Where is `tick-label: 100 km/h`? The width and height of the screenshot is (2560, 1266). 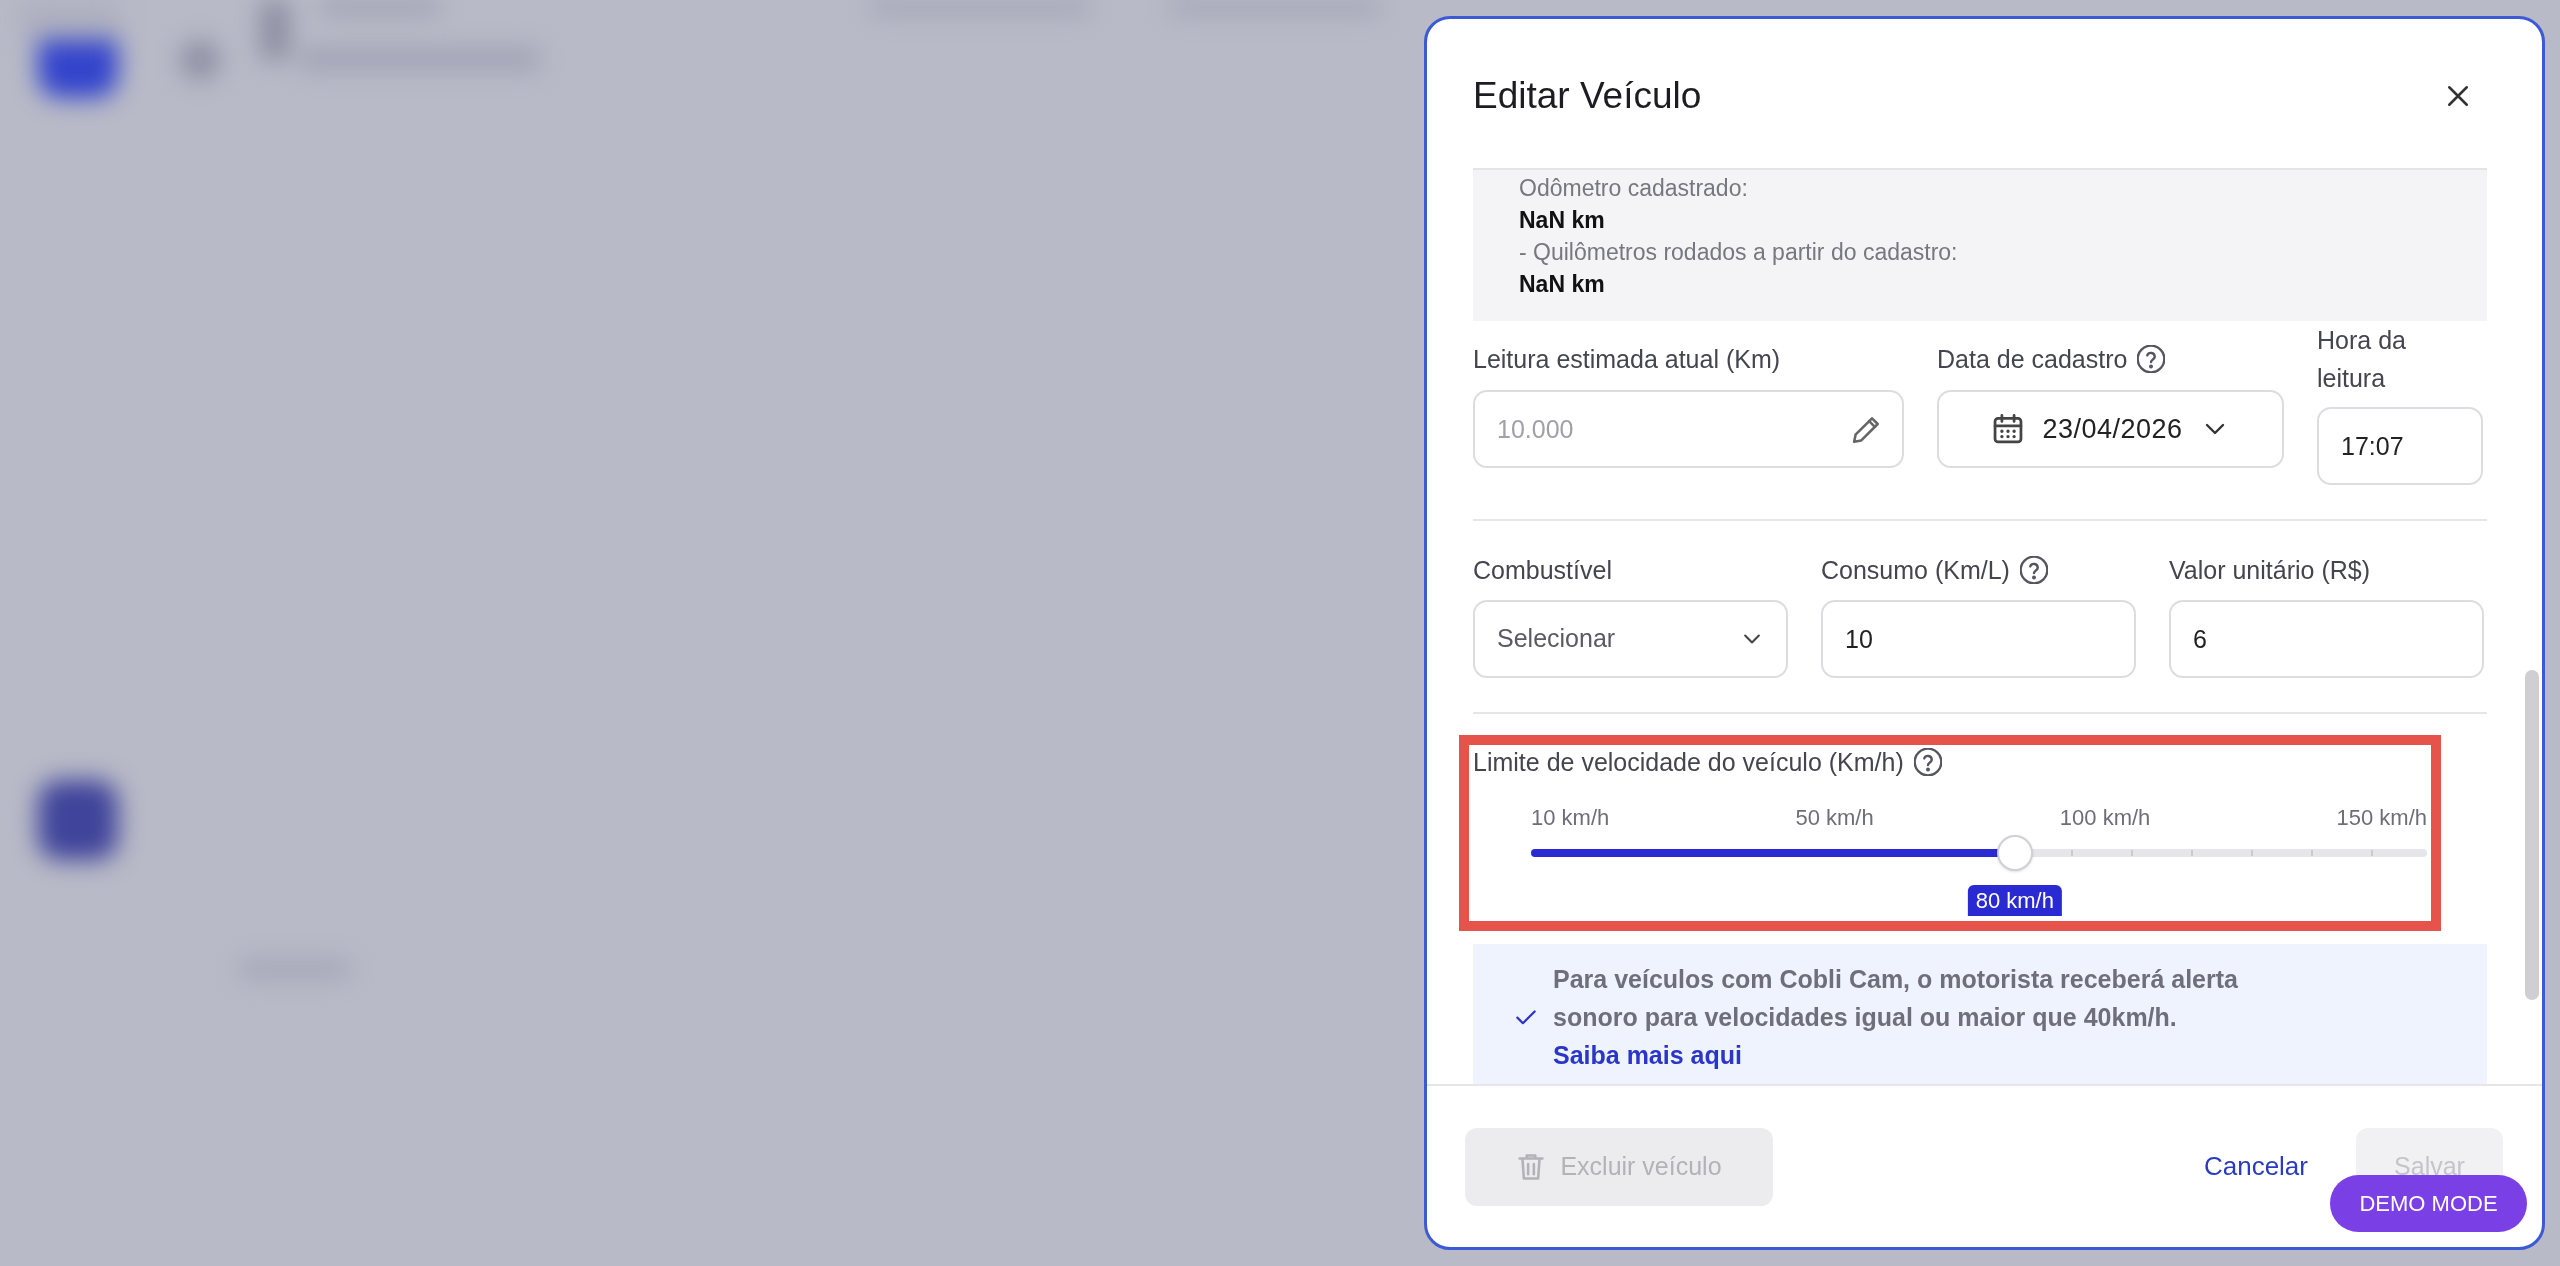
tick-label: 100 km/h is located at coordinates (2105, 818).